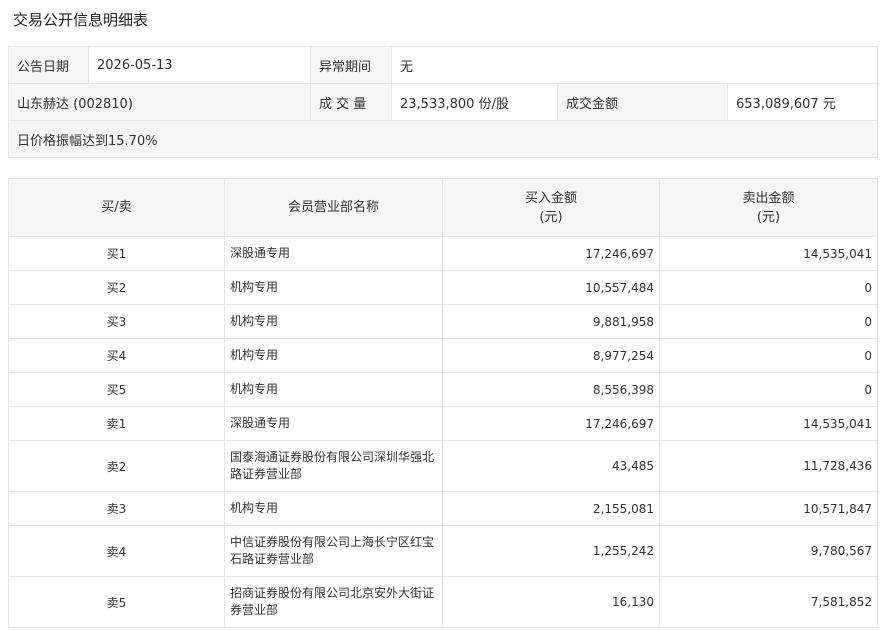  I want to click on amount-value: 653,089,607 元, so click(802, 102).